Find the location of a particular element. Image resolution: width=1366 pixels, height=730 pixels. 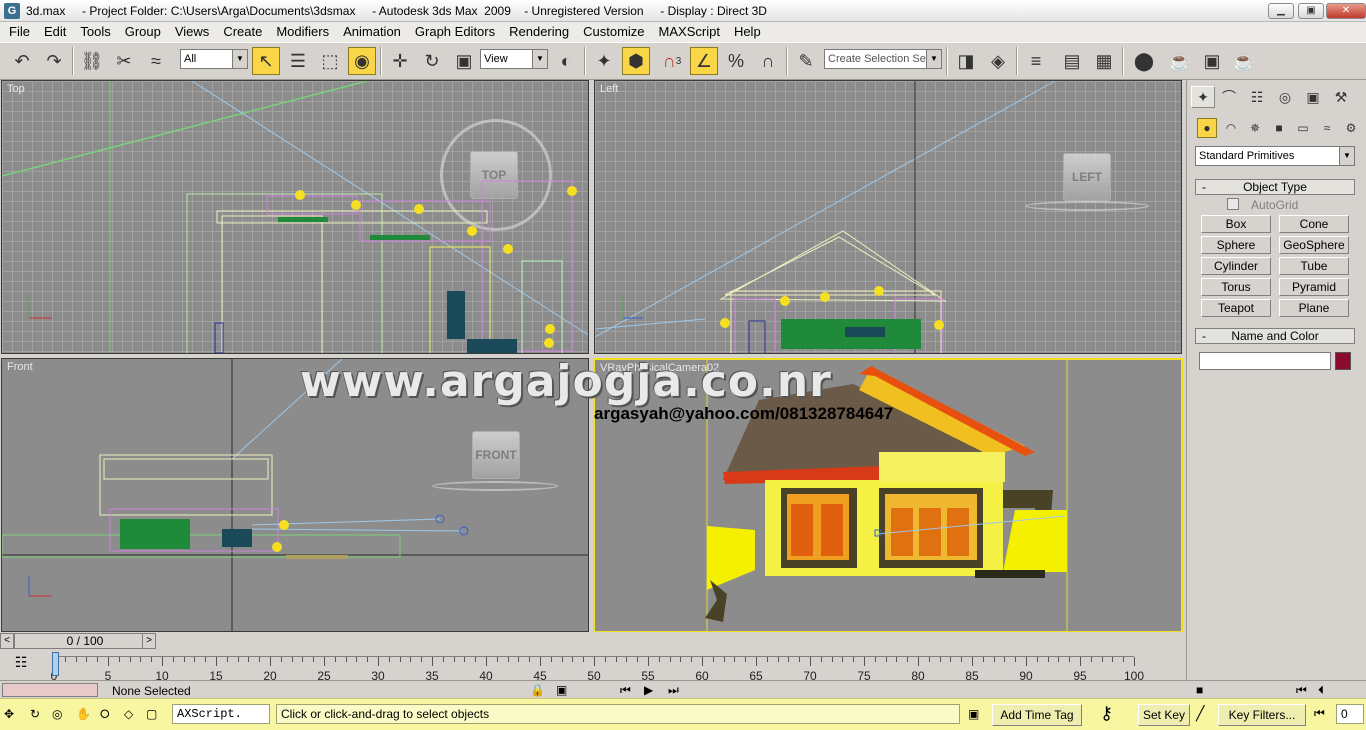

go-to-frame-icon: ⏮ is located at coordinates (1319, 713).